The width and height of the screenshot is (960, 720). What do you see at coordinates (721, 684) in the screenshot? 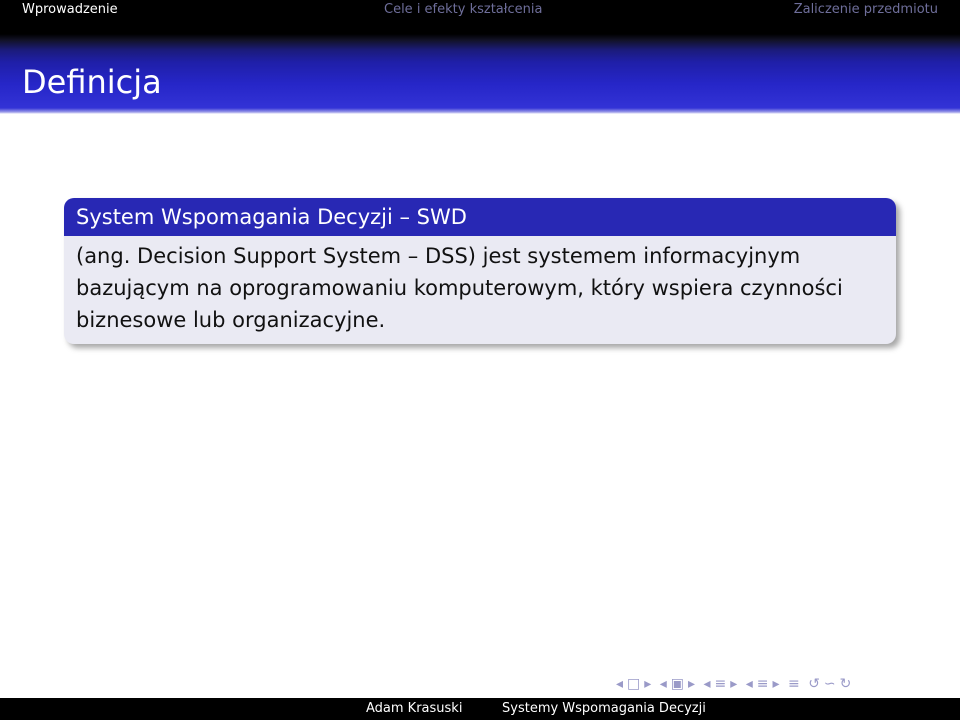
I see `section-icon: ≡` at bounding box center [721, 684].